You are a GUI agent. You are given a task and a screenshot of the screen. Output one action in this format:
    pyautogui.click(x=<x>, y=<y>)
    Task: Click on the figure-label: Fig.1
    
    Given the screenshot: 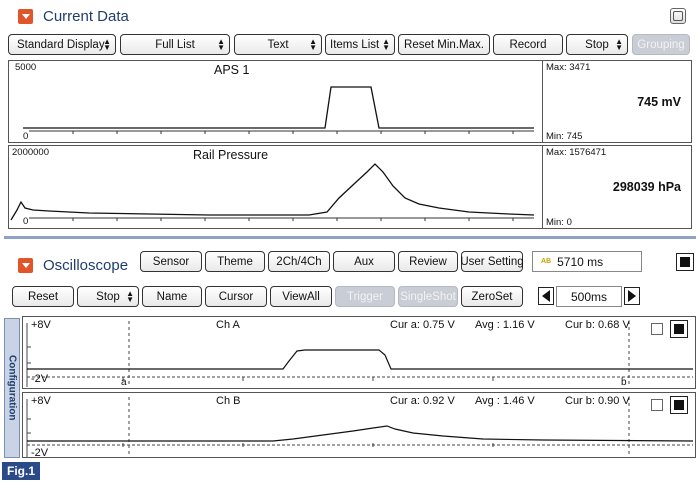 What is the action you would take?
    pyautogui.click(x=21, y=471)
    